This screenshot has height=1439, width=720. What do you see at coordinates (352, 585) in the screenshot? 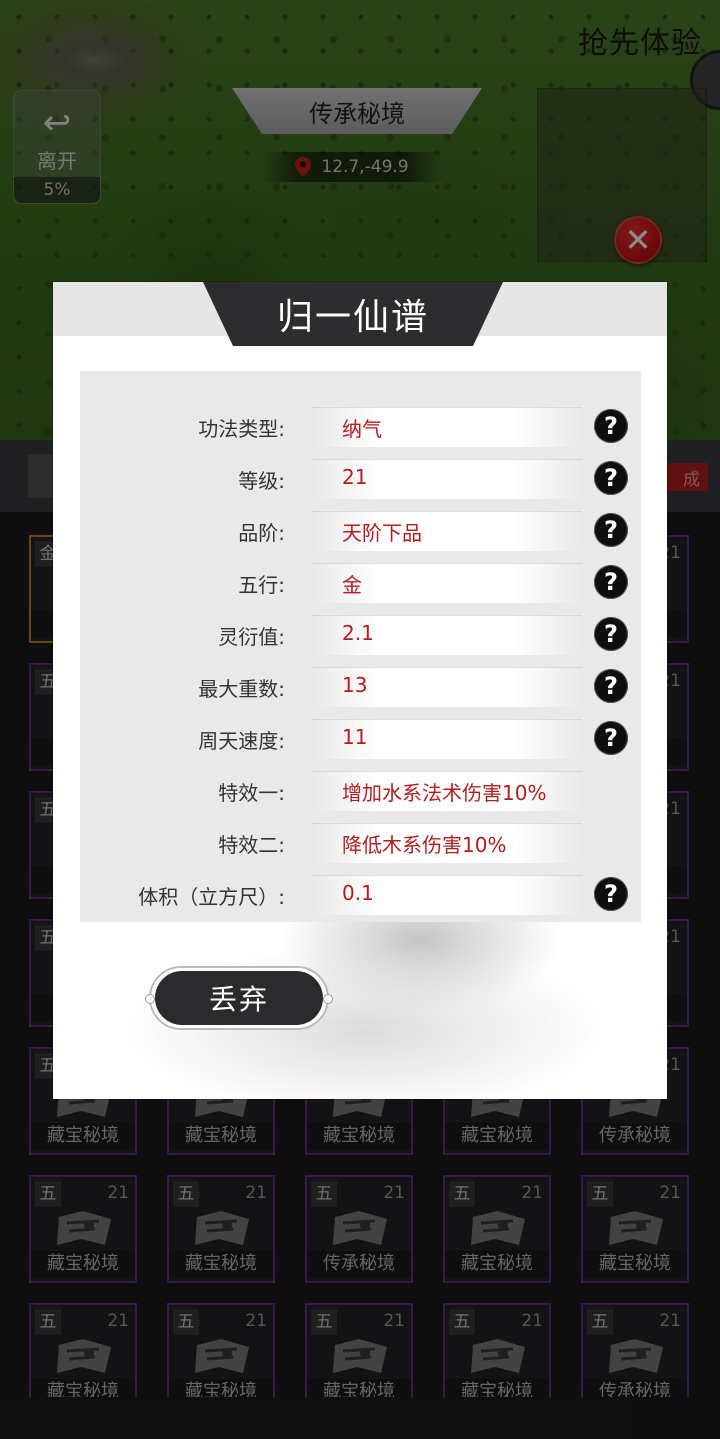
I see `attribute-value: 金` at bounding box center [352, 585].